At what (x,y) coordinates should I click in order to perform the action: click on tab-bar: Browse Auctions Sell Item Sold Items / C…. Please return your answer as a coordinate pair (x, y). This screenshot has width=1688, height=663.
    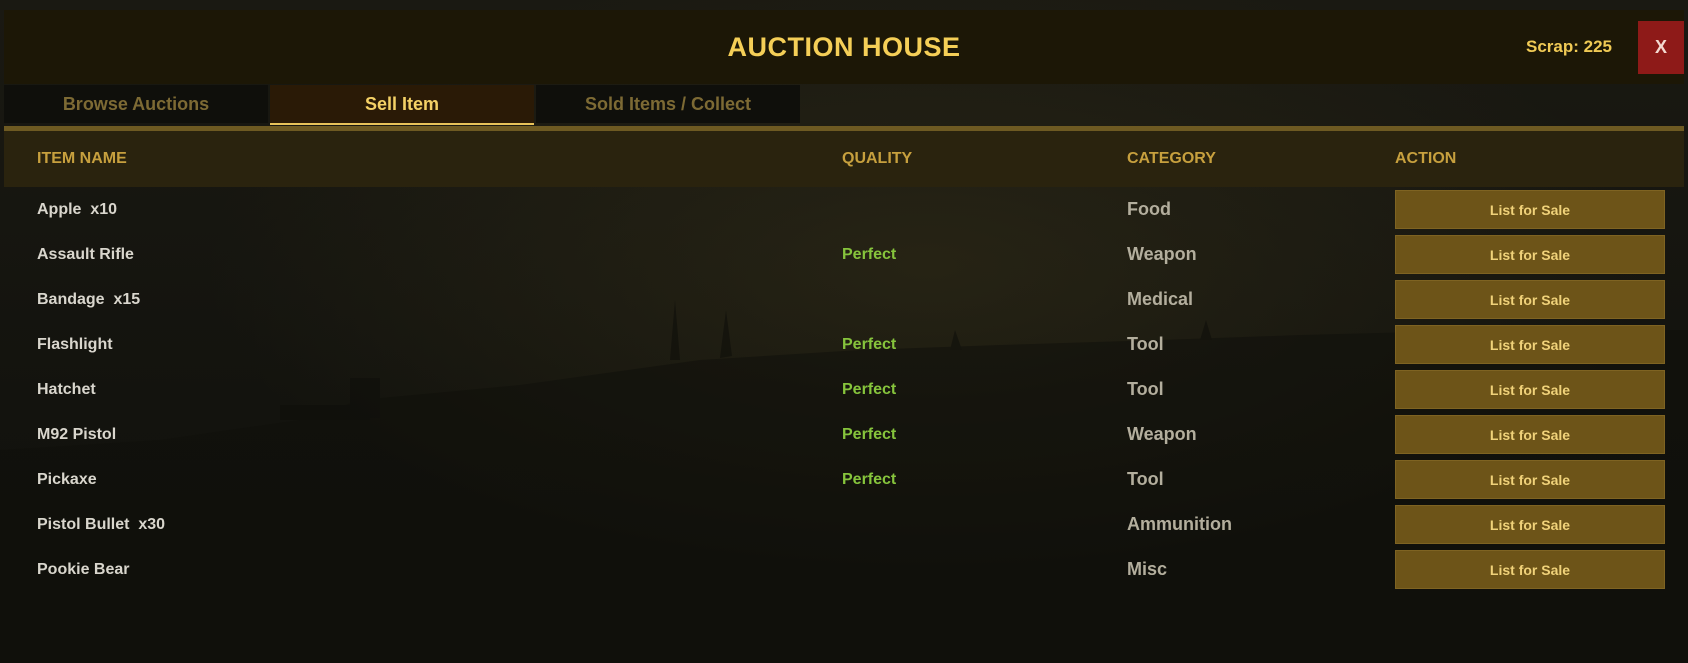
    Looking at the image, I should click on (403, 105).